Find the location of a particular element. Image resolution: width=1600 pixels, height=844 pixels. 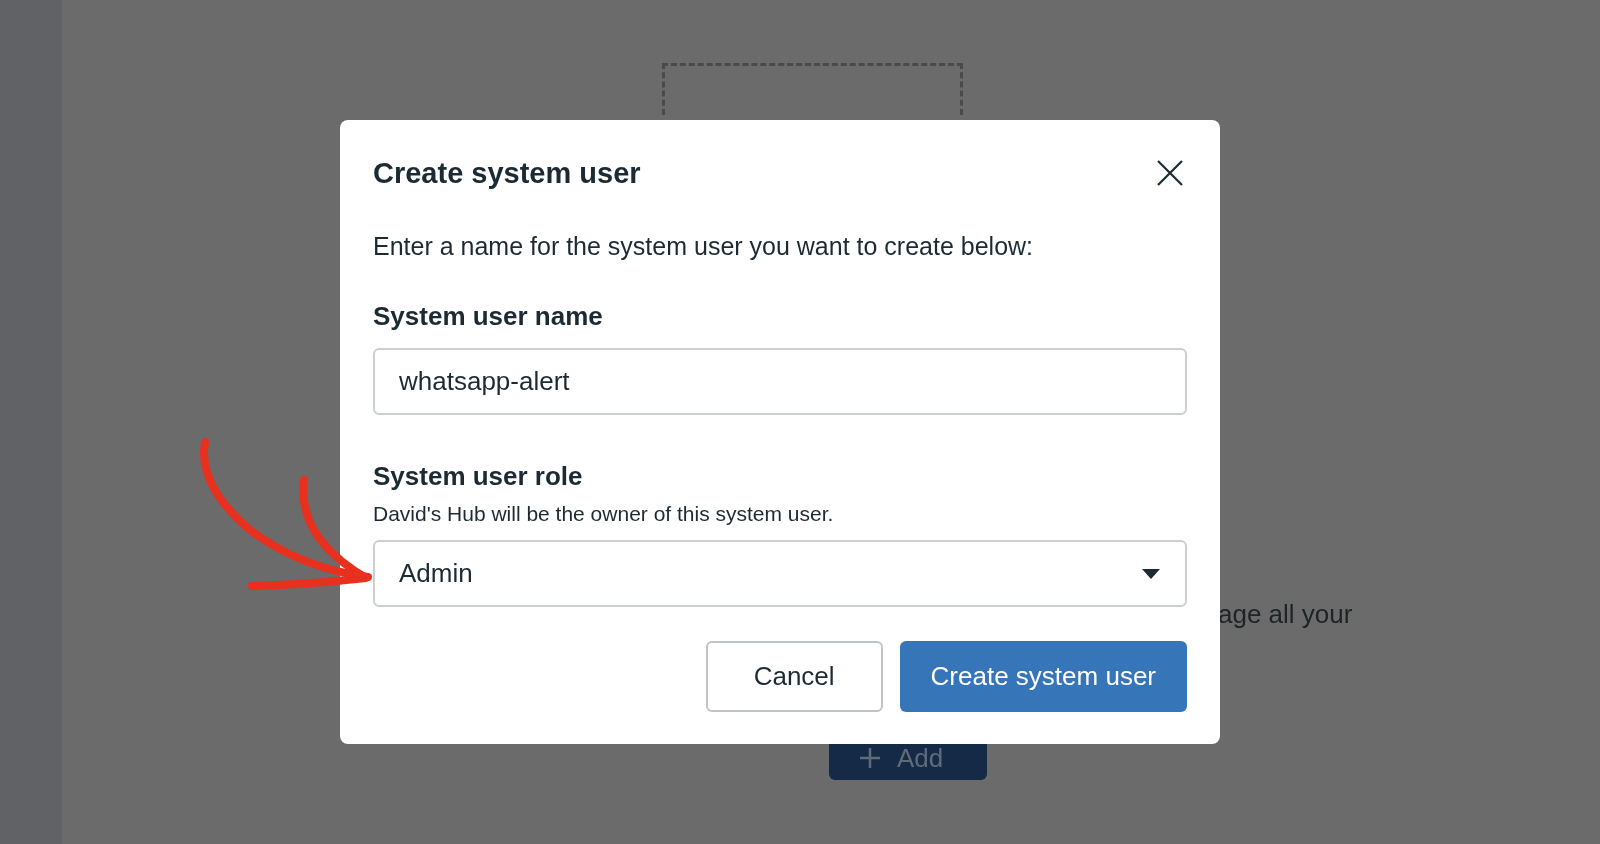

field-label: System user role is located at coordinates (478, 476).